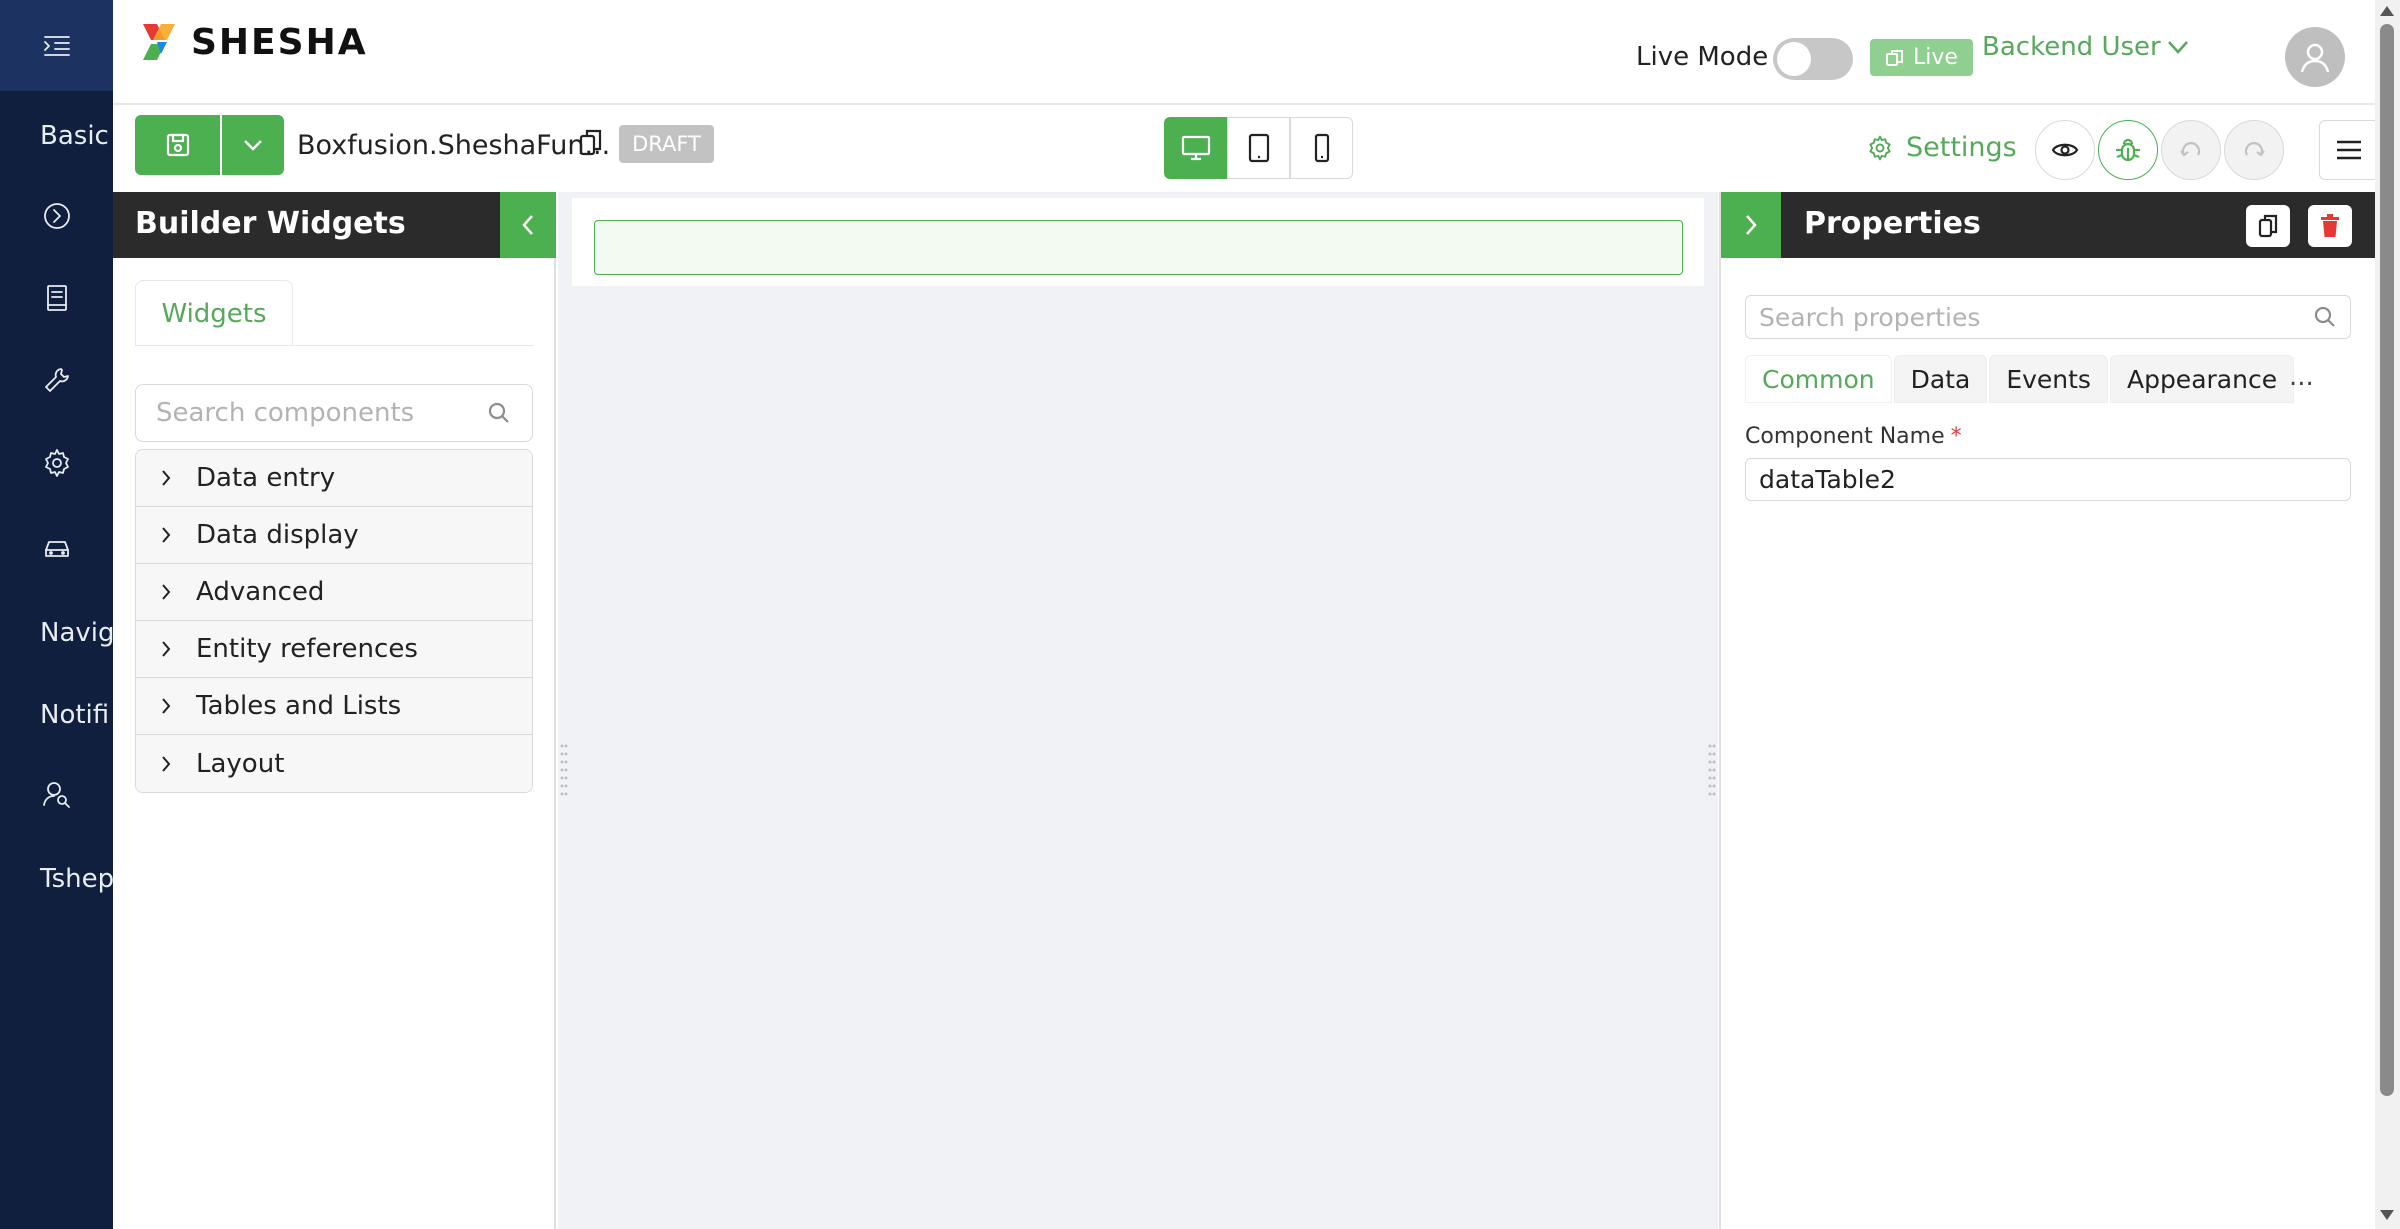  What do you see at coordinates (177, 145) in the screenshot?
I see `save-button` at bounding box center [177, 145].